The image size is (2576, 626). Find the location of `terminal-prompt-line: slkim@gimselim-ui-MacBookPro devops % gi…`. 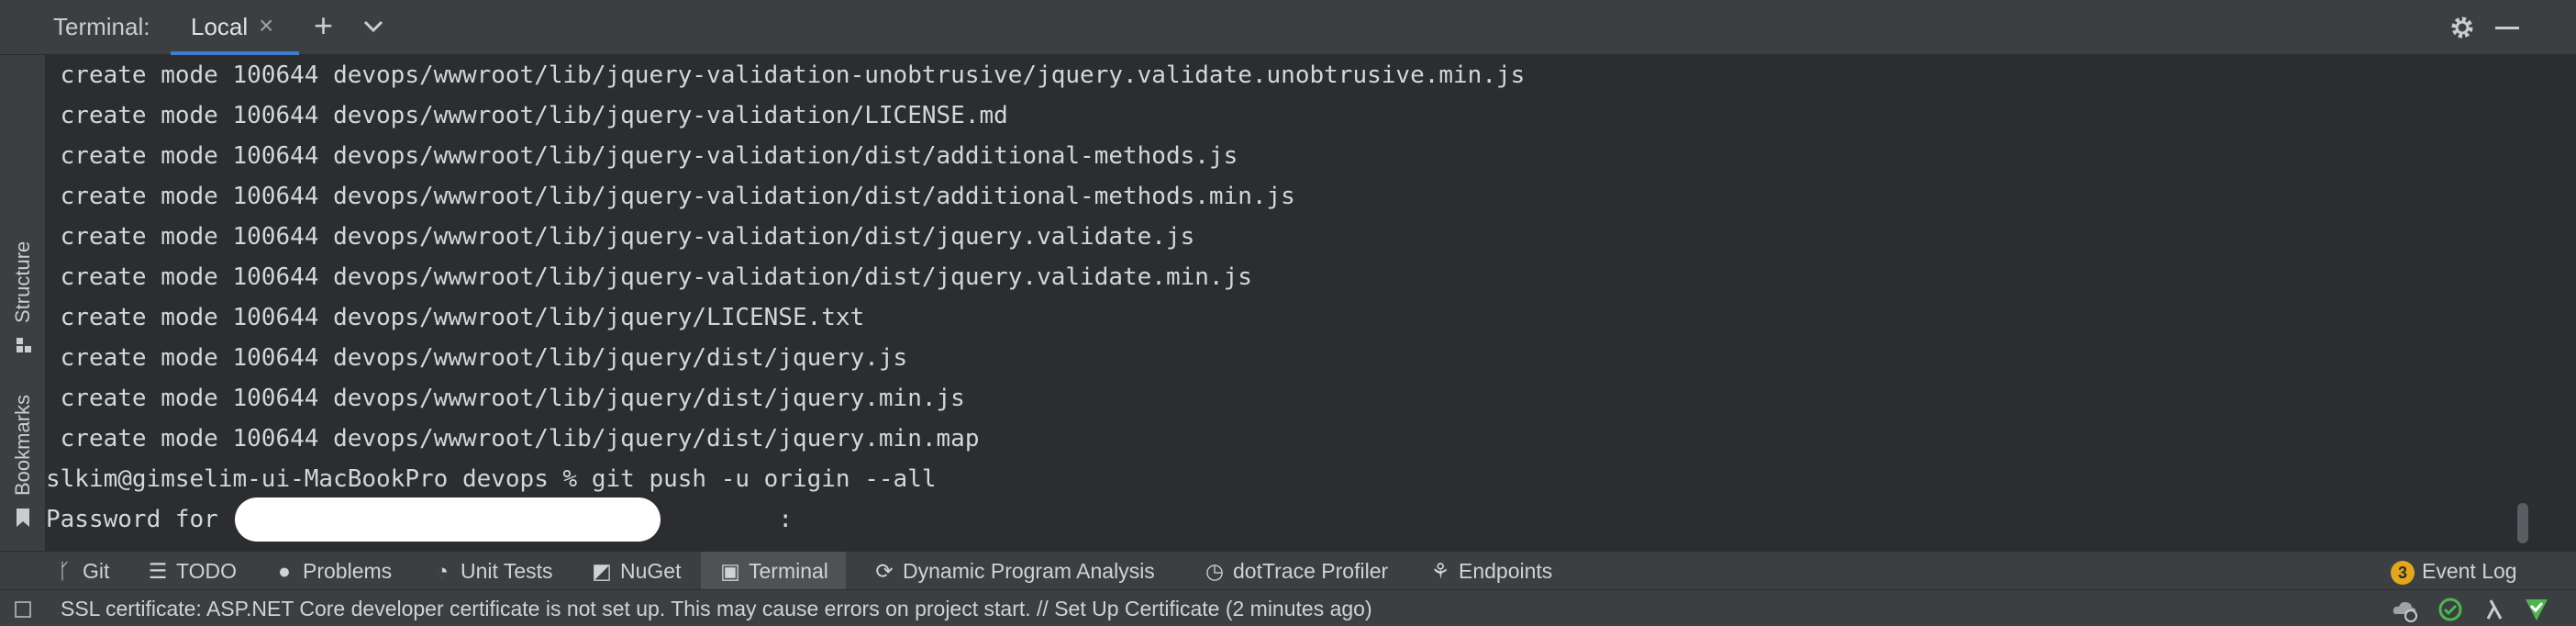

terminal-prompt-line: slkim@gimselim-ui-MacBookPro devops % gi… is located at coordinates (491, 479).